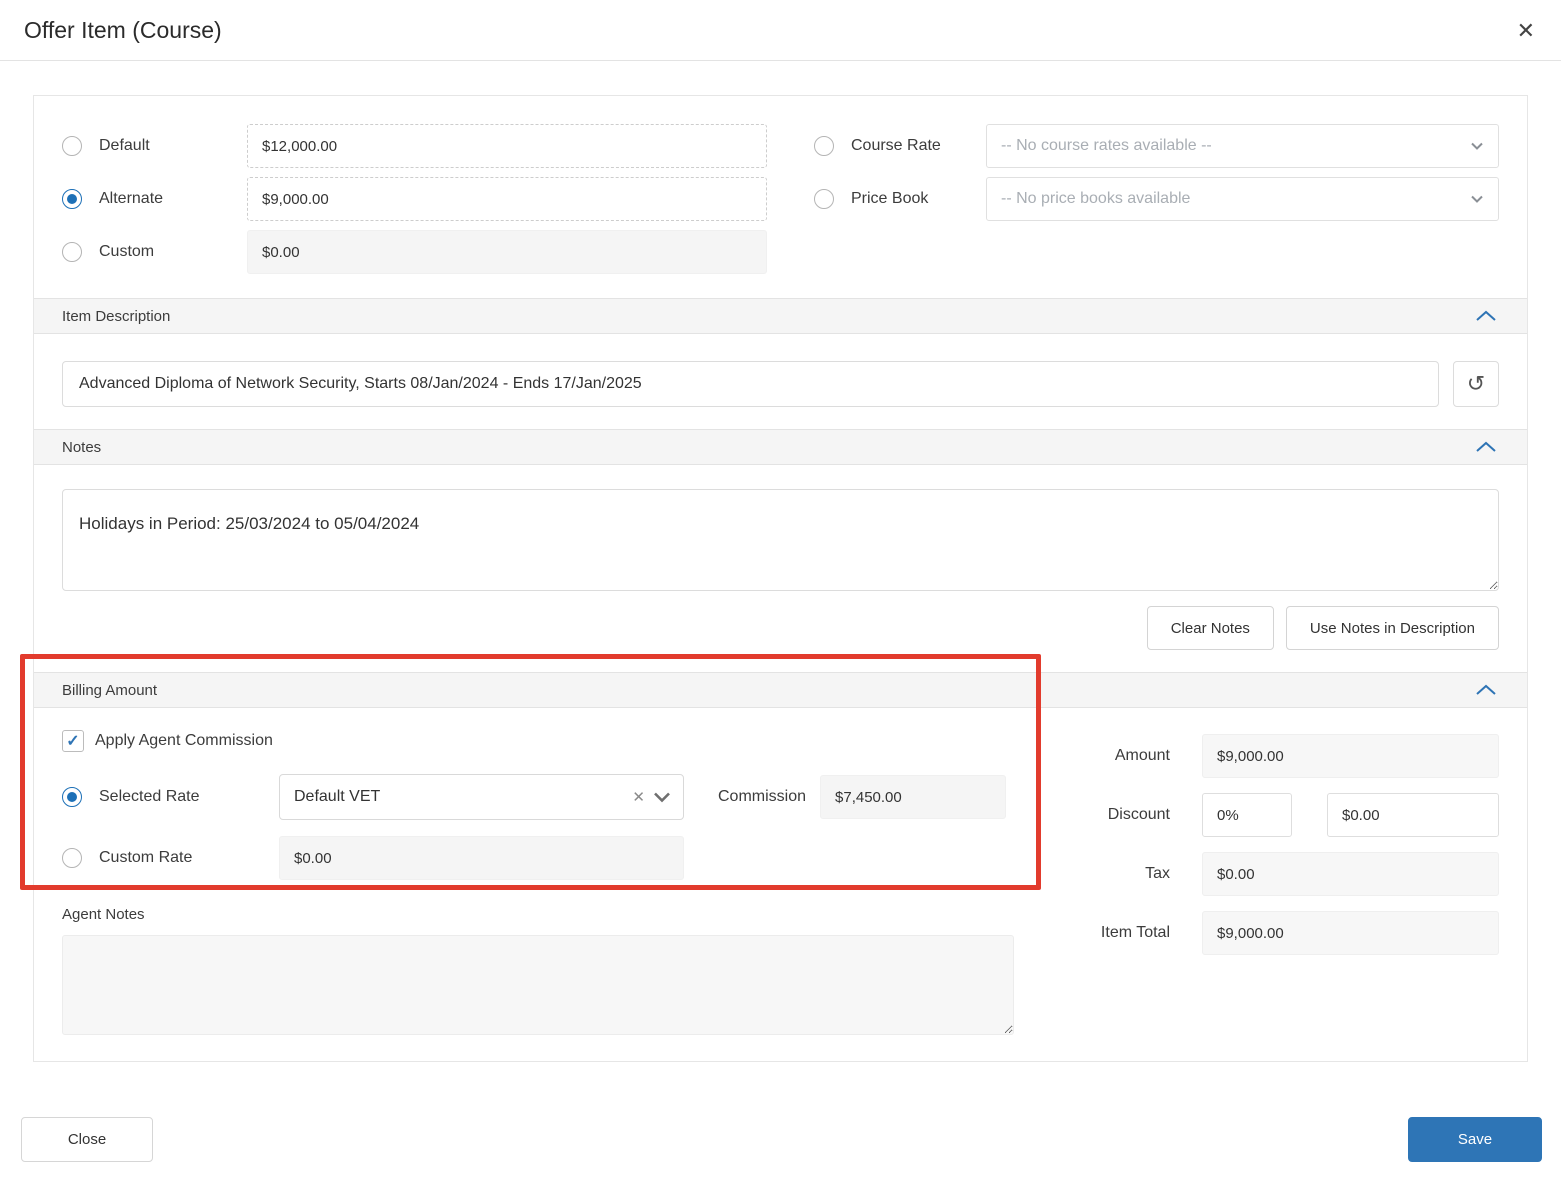 The height and width of the screenshot is (1178, 1561). What do you see at coordinates (116, 316) in the screenshot?
I see `item-description-header-label: Item Description` at bounding box center [116, 316].